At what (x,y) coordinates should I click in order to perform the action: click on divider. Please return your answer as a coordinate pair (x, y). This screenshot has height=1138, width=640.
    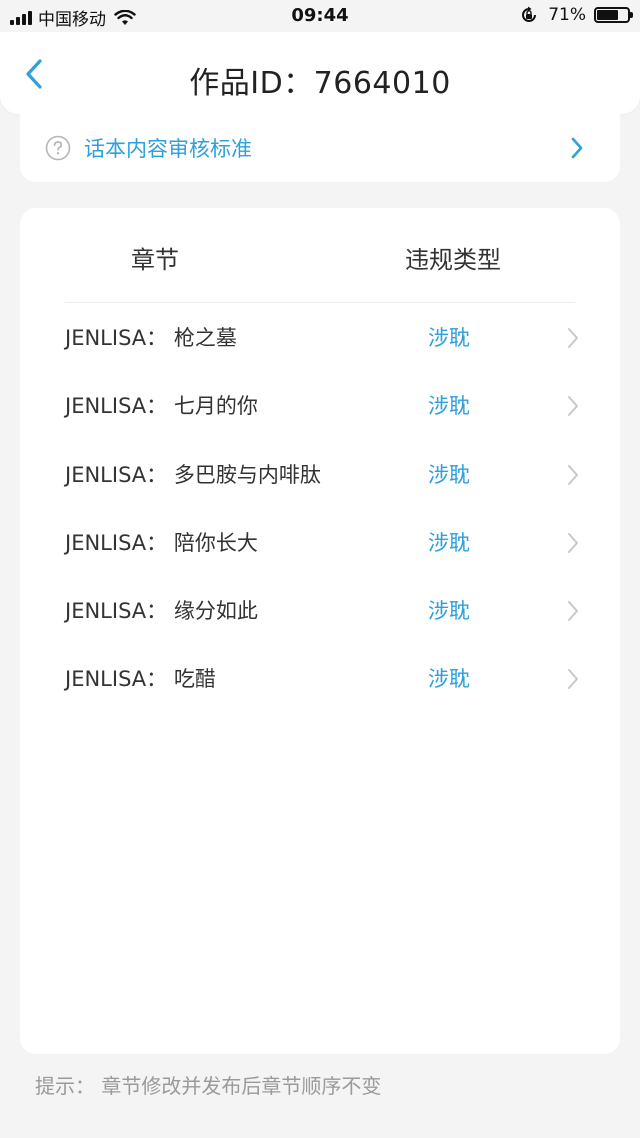
    Looking at the image, I should click on (320, 302).